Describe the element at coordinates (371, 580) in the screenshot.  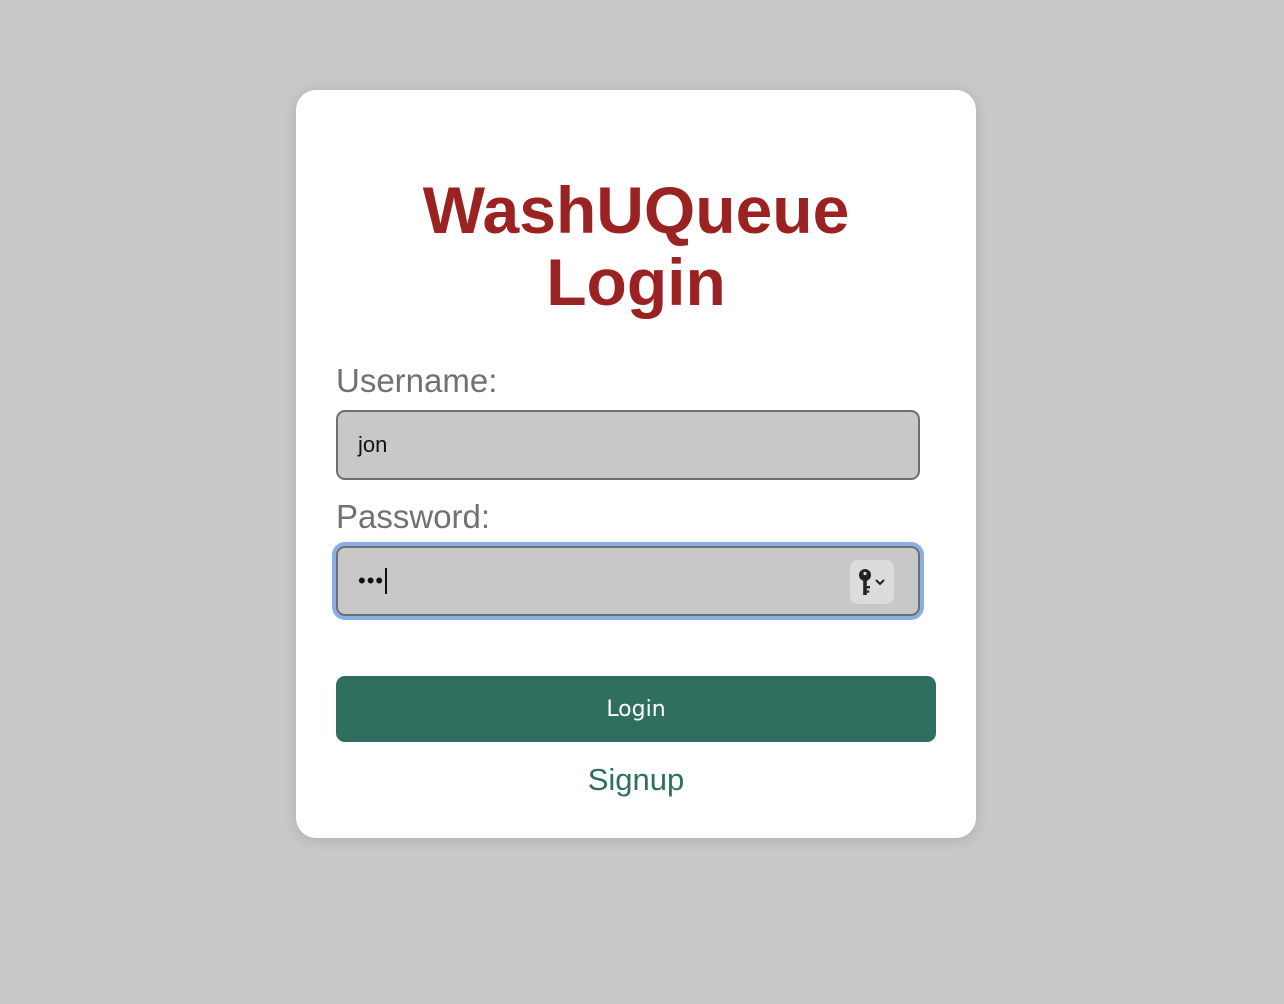
I see `password-value: •••` at that location.